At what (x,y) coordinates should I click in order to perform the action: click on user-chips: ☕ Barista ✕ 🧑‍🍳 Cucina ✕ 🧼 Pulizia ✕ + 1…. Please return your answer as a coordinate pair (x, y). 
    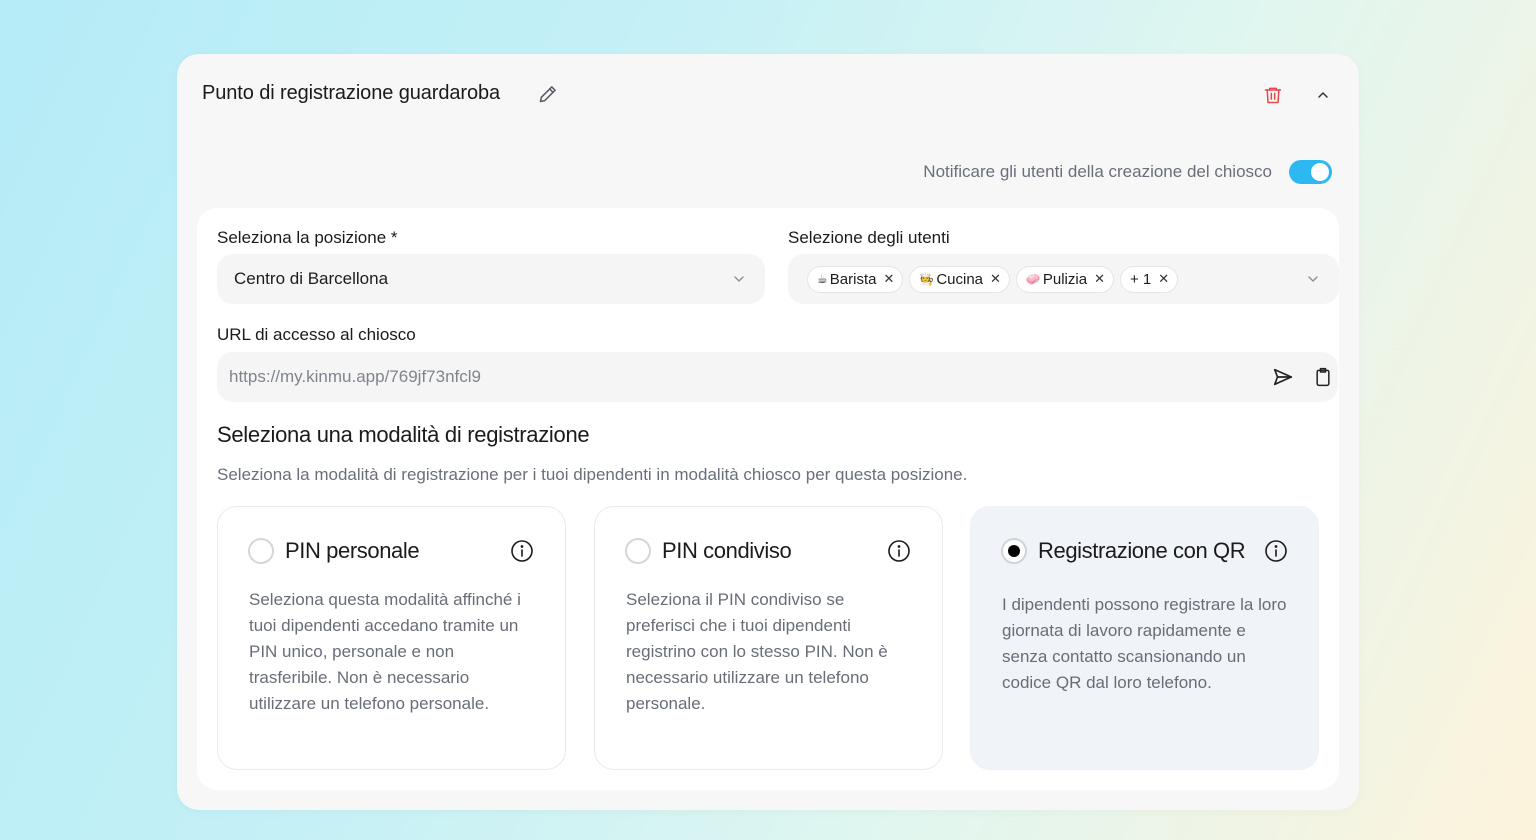
    Looking at the image, I should click on (983, 279).